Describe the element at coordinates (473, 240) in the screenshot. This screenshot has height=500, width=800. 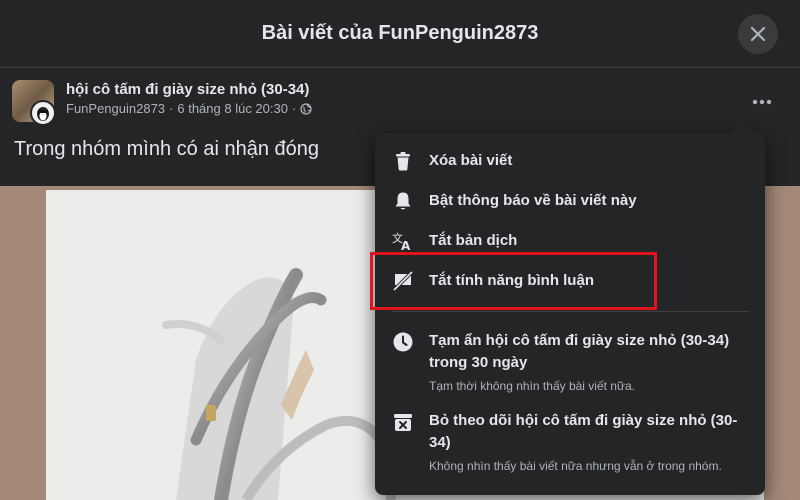
I see `menu-item-label: Tắt bản dịch` at that location.